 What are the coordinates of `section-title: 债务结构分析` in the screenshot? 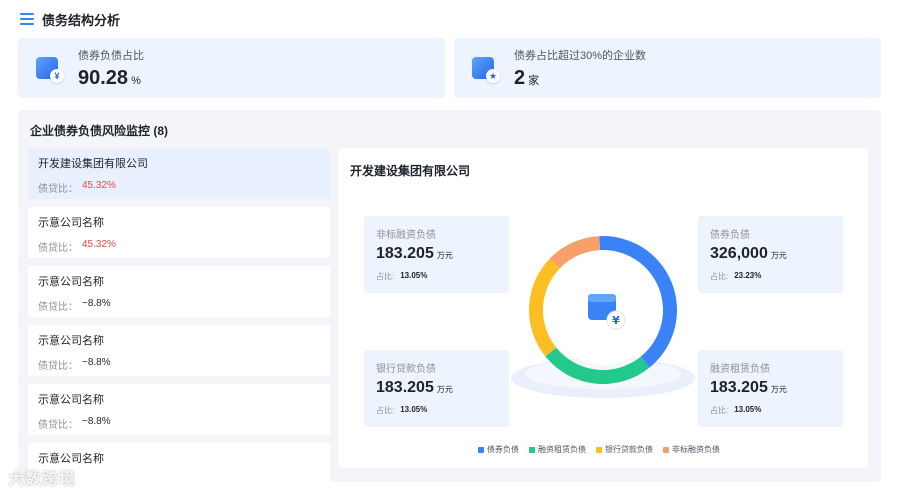 It's located at (81, 20).